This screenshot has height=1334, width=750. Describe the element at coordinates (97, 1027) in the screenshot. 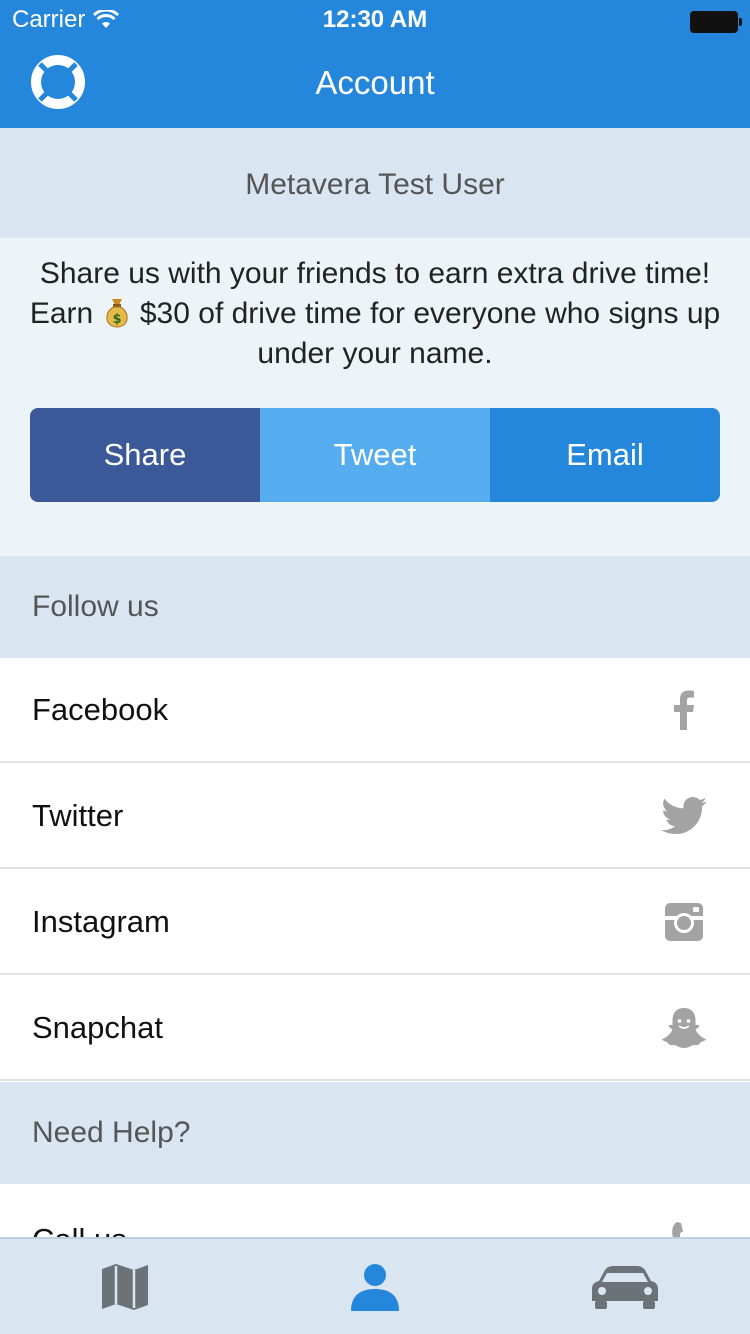

I see `list-item-label: Snapchat` at that location.